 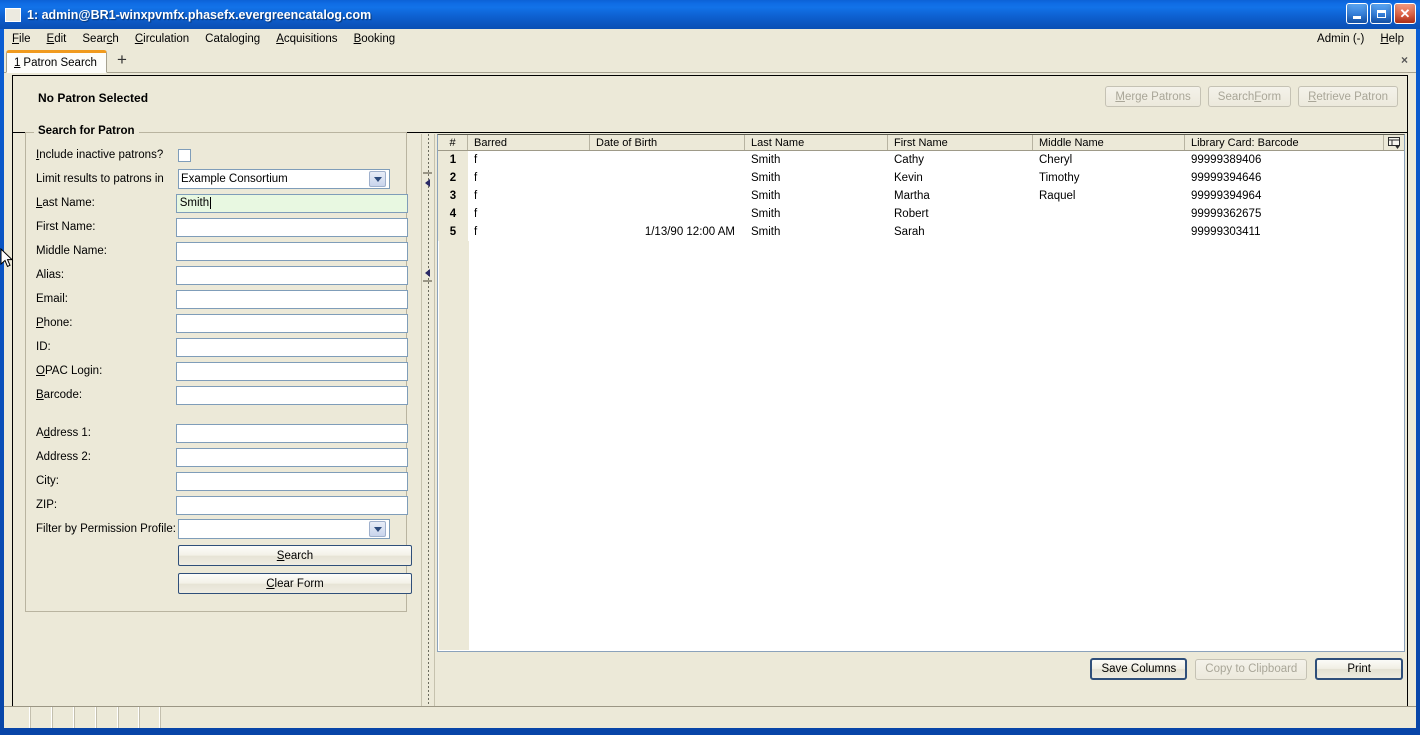 I want to click on maximize-button, so click(x=1381, y=13).